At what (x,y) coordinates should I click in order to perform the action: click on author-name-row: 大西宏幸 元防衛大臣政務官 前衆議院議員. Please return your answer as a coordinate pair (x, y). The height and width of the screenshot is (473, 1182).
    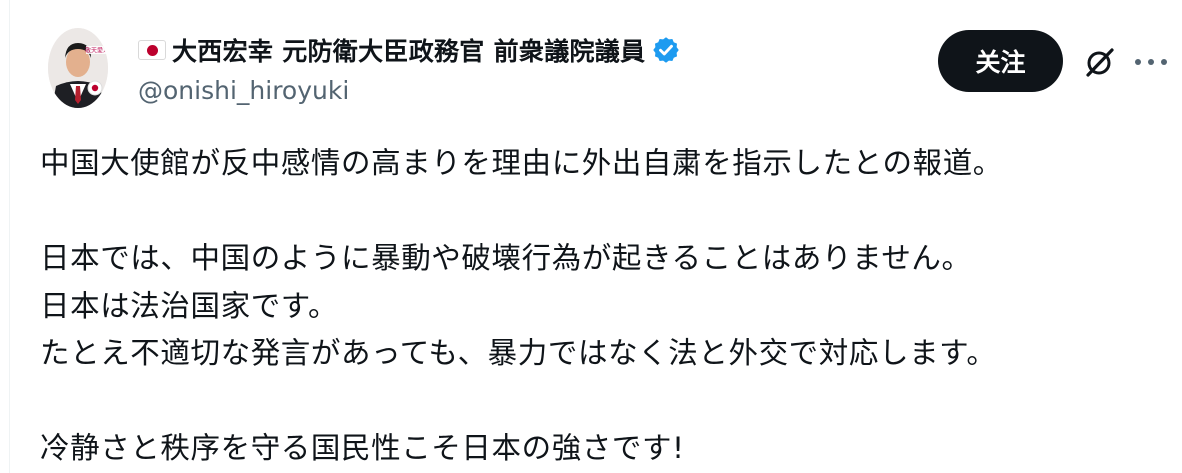
    Looking at the image, I should click on (409, 50).